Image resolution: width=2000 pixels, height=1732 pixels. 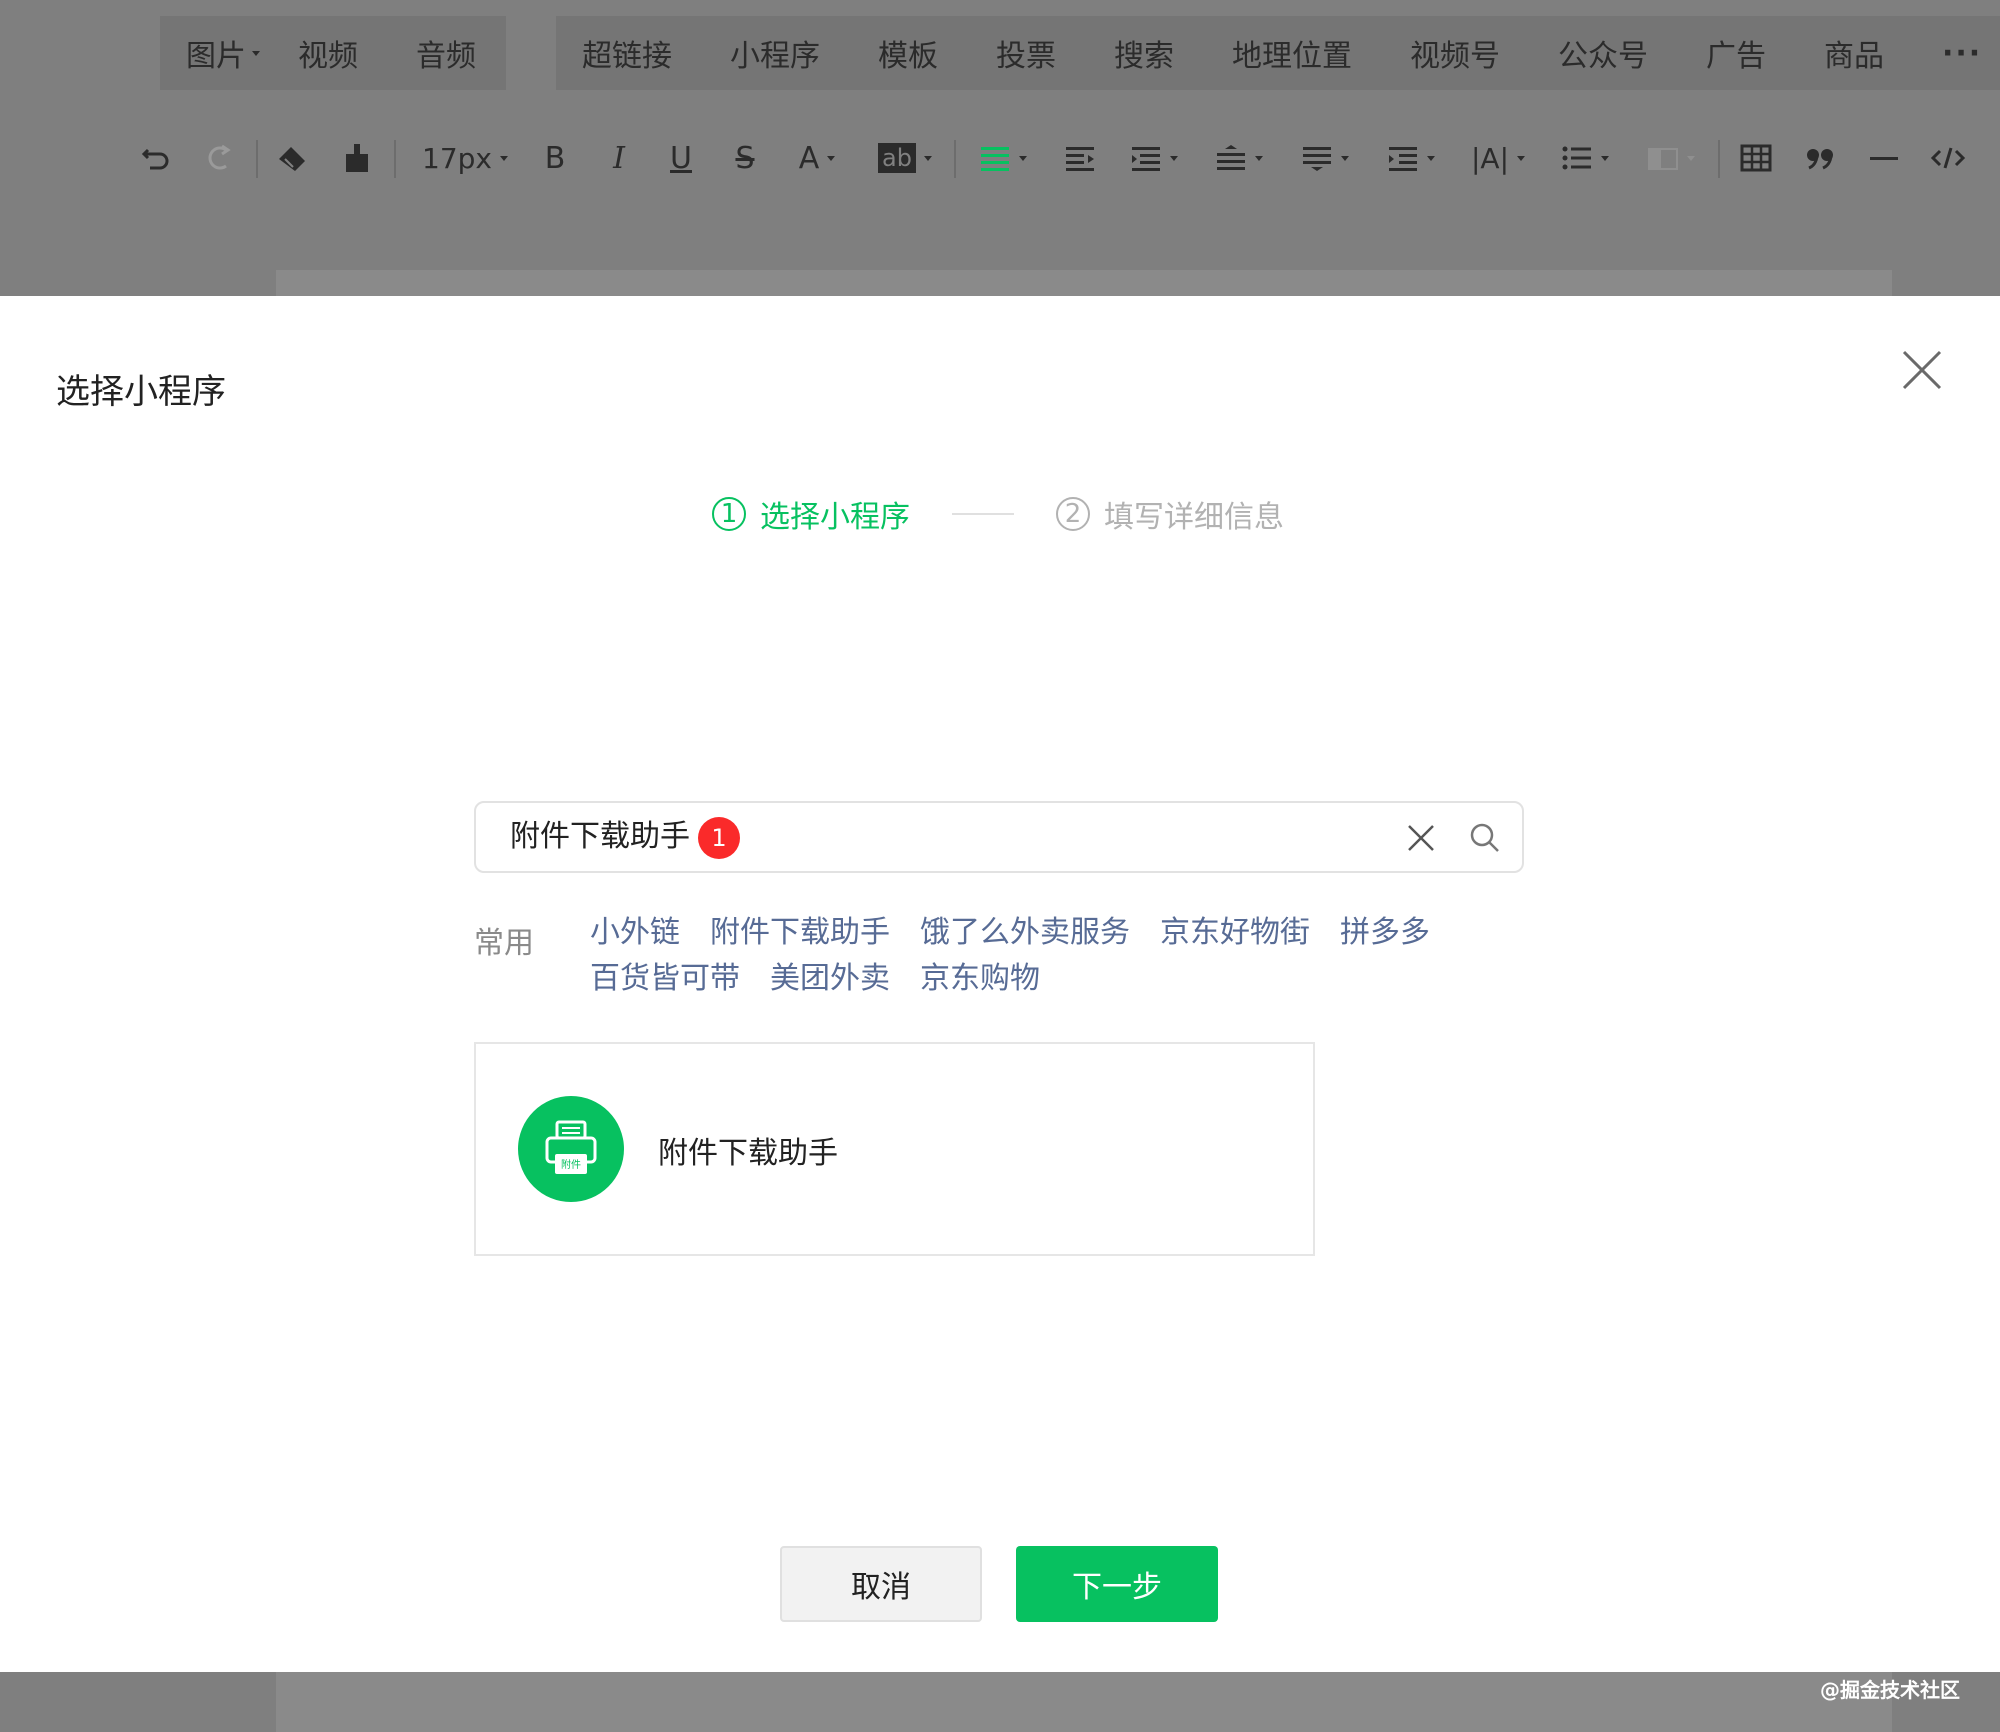 What do you see at coordinates (1884, 158) in the screenshot?
I see `divider-icon` at bounding box center [1884, 158].